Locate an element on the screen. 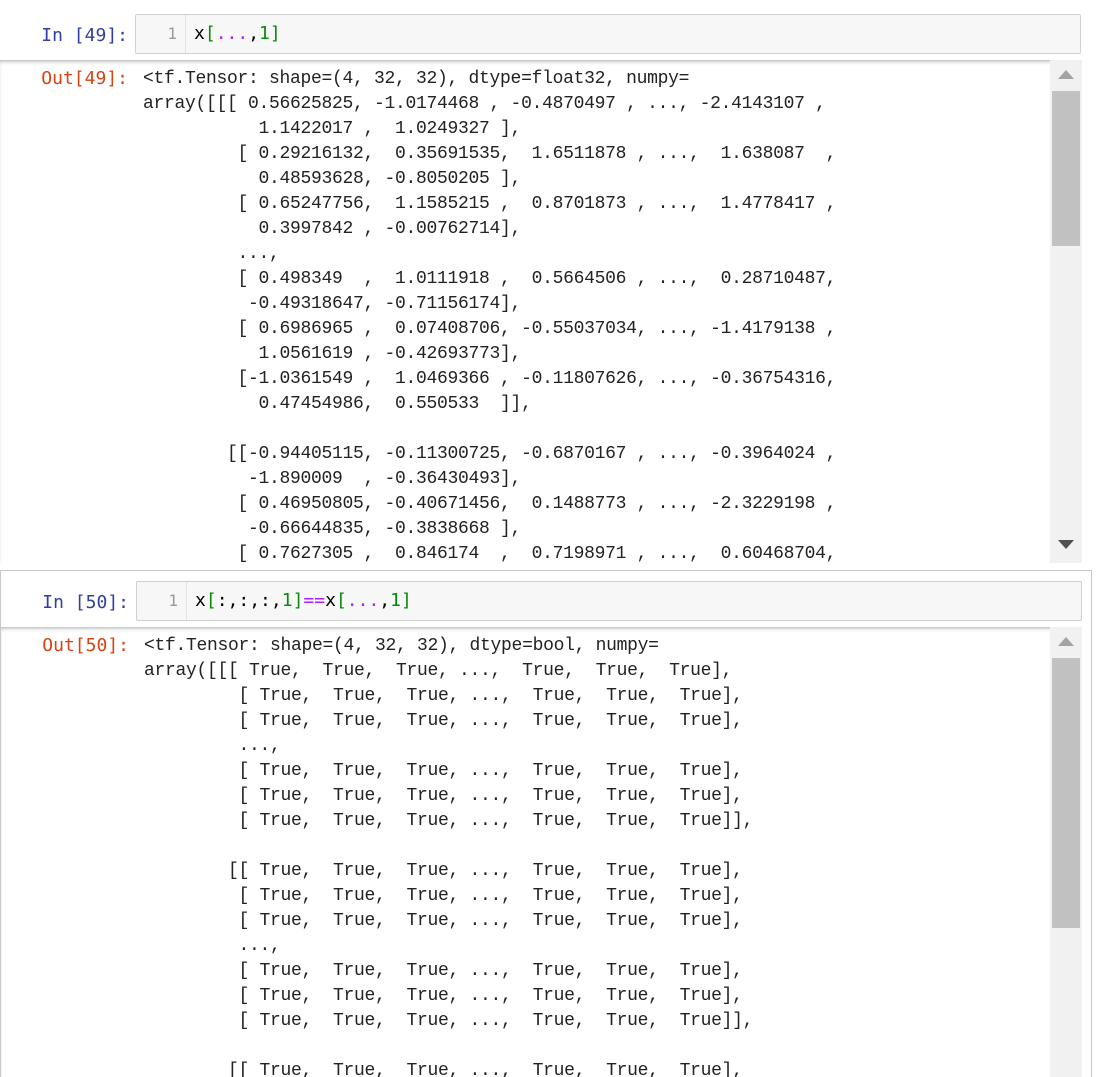  code-editor: 1 x[:,:,:,1]==x[...,1] is located at coordinates (609, 601).